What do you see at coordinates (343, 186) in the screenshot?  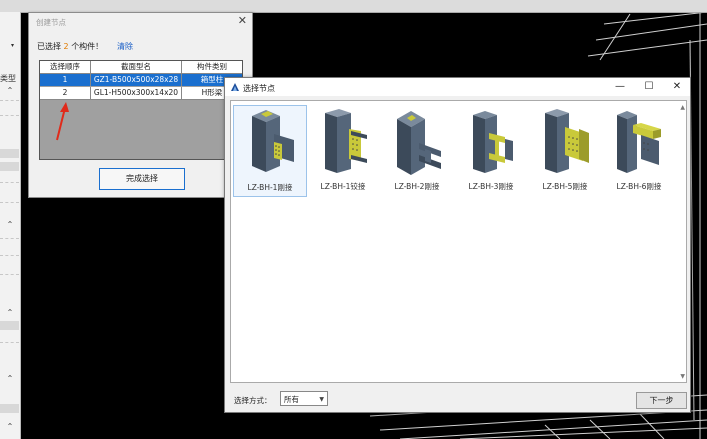 I see `tile-caption: LZ-BH-1铰接` at bounding box center [343, 186].